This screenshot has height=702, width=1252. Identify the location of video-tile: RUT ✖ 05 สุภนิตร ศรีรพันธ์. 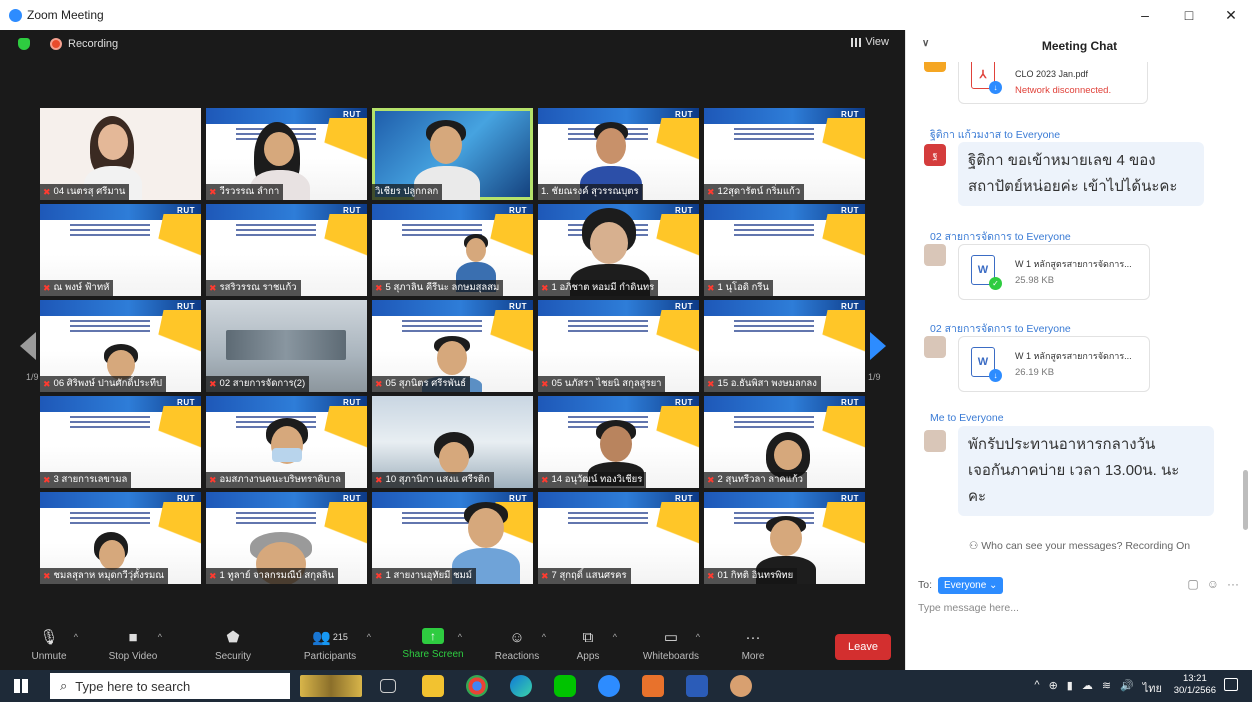
(452, 346).